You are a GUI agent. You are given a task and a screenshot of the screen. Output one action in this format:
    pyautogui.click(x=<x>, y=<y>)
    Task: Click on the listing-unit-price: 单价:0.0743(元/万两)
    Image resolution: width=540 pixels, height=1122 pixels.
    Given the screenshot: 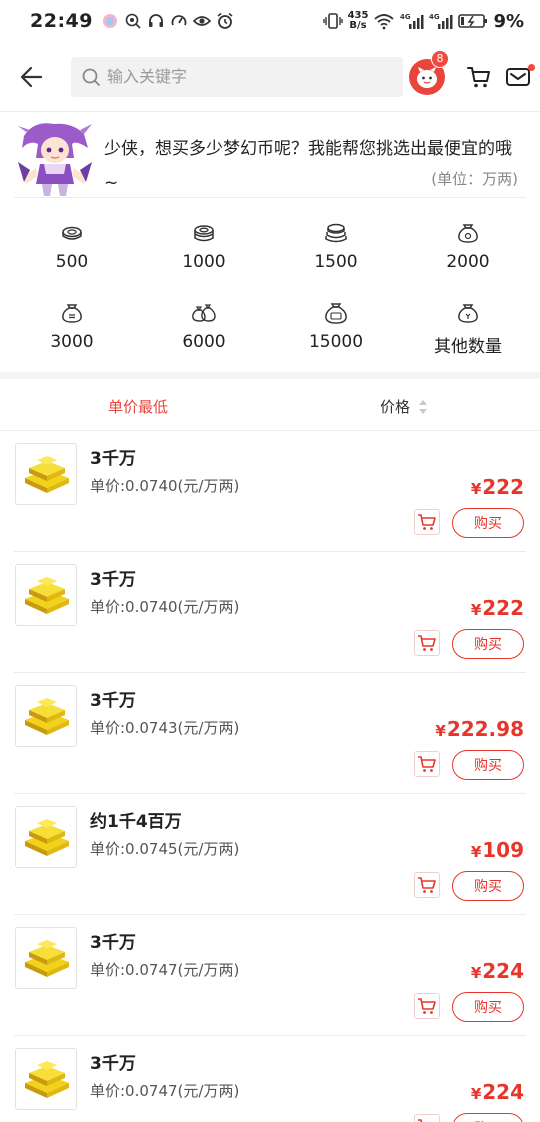 What is the action you would take?
    pyautogui.click(x=165, y=728)
    